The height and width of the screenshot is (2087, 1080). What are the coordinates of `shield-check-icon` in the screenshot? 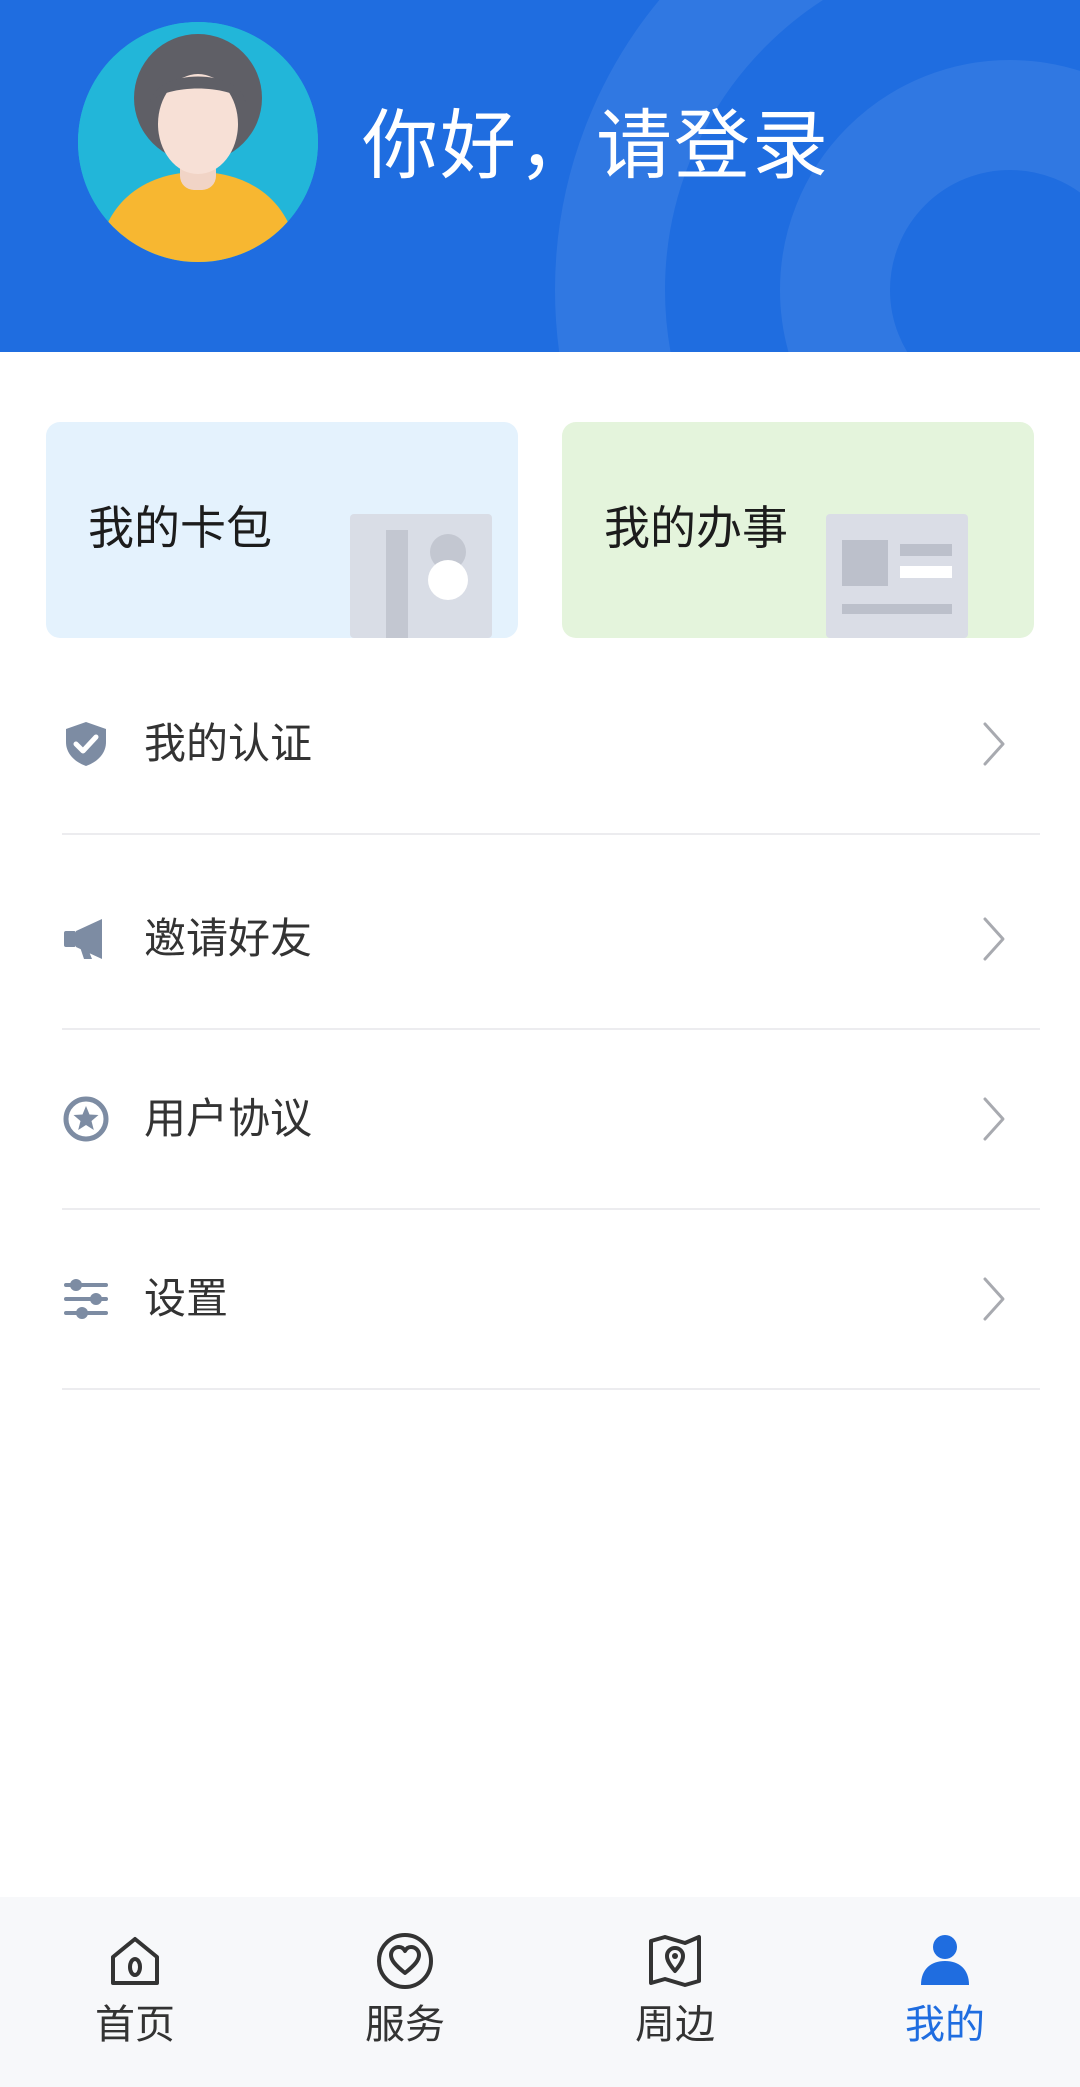 It's located at (86, 743).